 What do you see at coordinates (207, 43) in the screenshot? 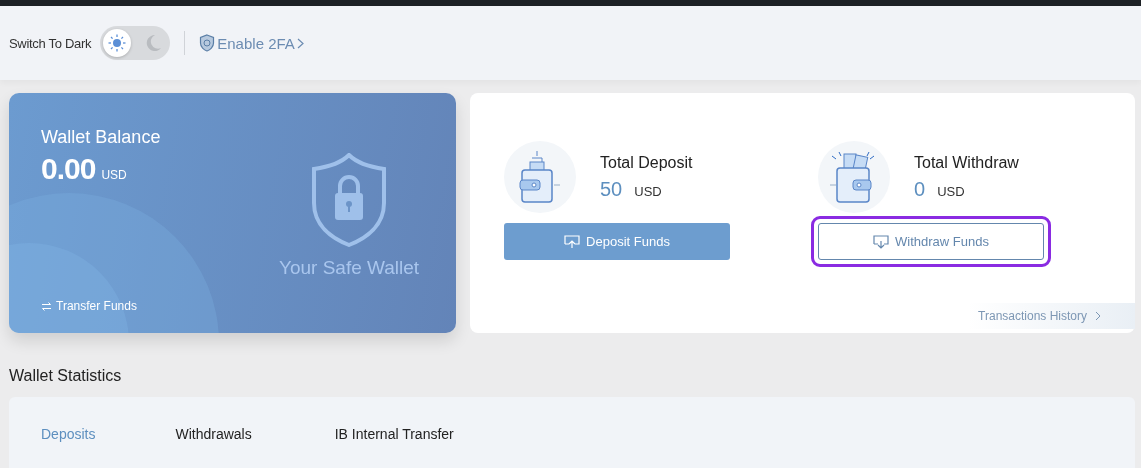
I see `shield-icon` at bounding box center [207, 43].